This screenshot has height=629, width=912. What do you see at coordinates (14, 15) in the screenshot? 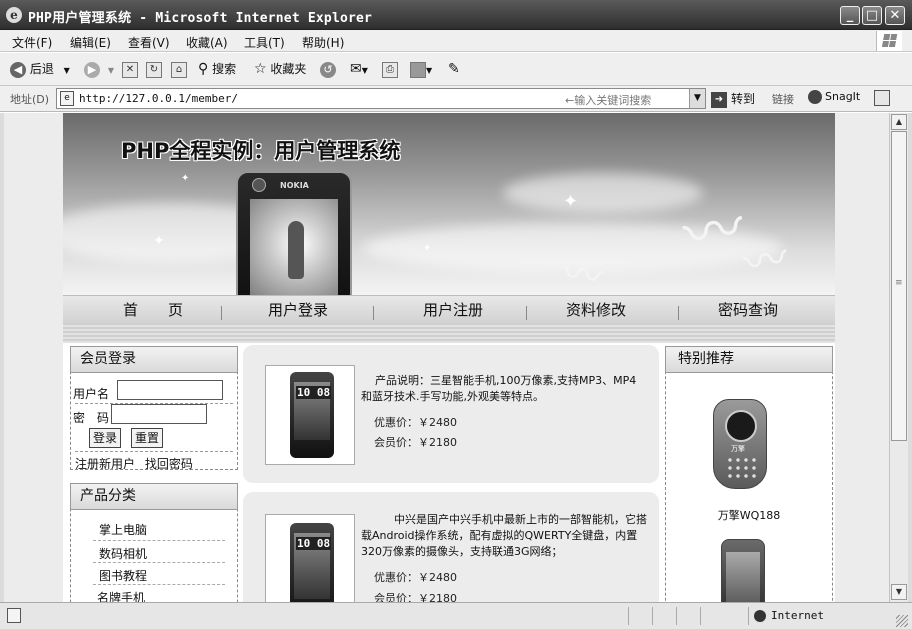
I see `ie-logo-icon: e` at bounding box center [14, 15].